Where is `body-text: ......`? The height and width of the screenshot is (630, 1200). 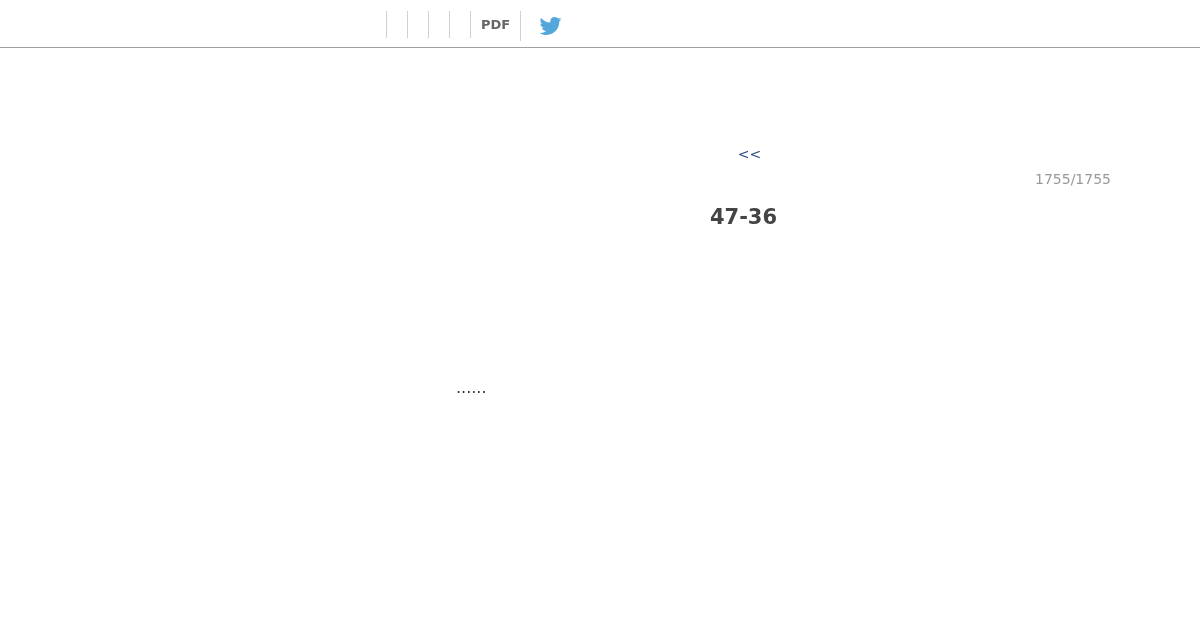 body-text: ...... is located at coordinates (471, 388).